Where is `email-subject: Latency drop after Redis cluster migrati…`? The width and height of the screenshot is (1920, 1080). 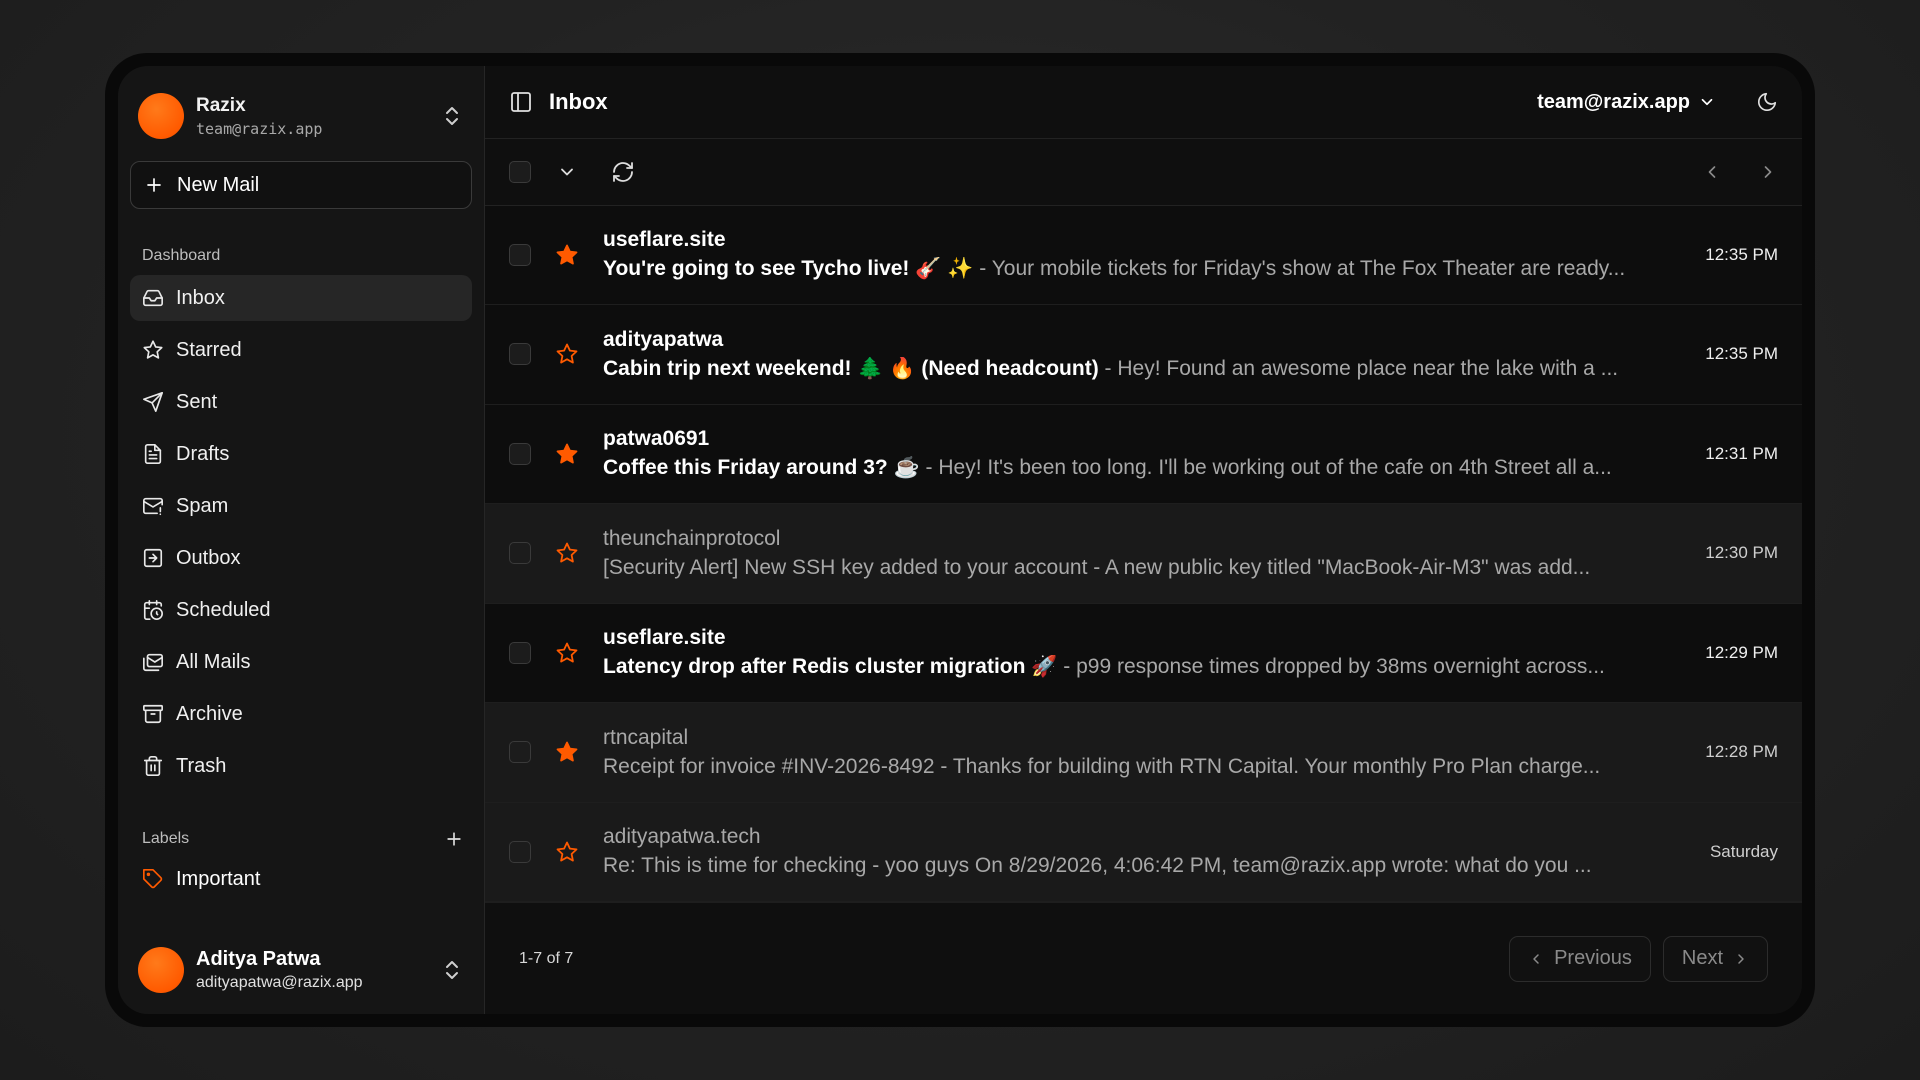
email-subject: Latency drop after Redis cluster migrati… is located at coordinates (830, 667).